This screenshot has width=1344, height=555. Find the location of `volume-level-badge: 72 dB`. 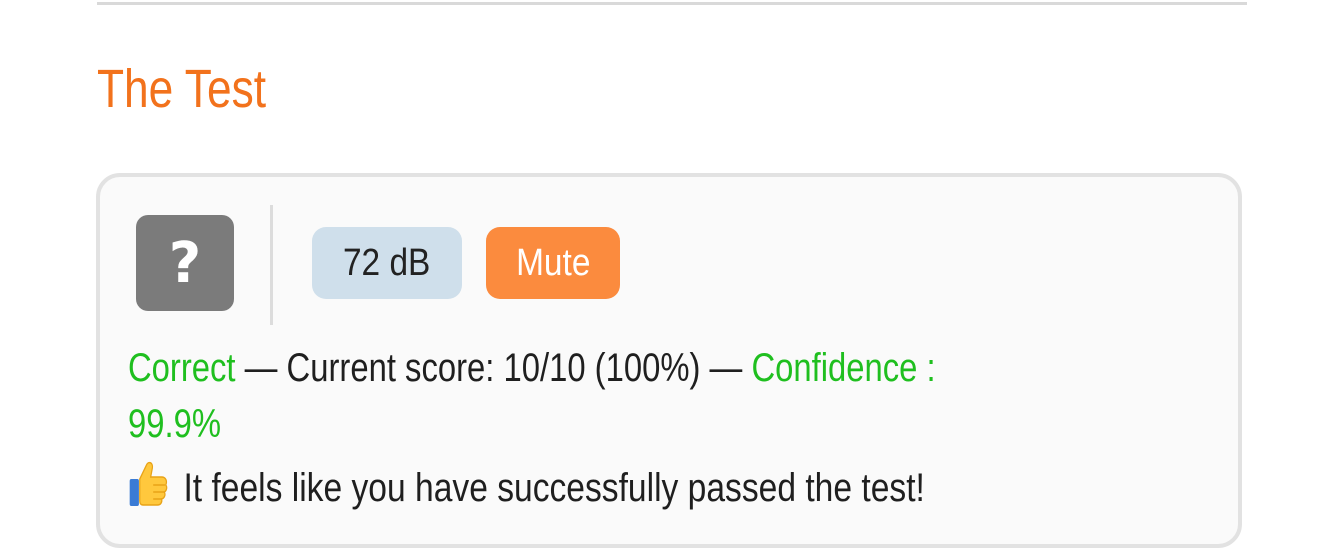

volume-level-badge: 72 dB is located at coordinates (387, 263).